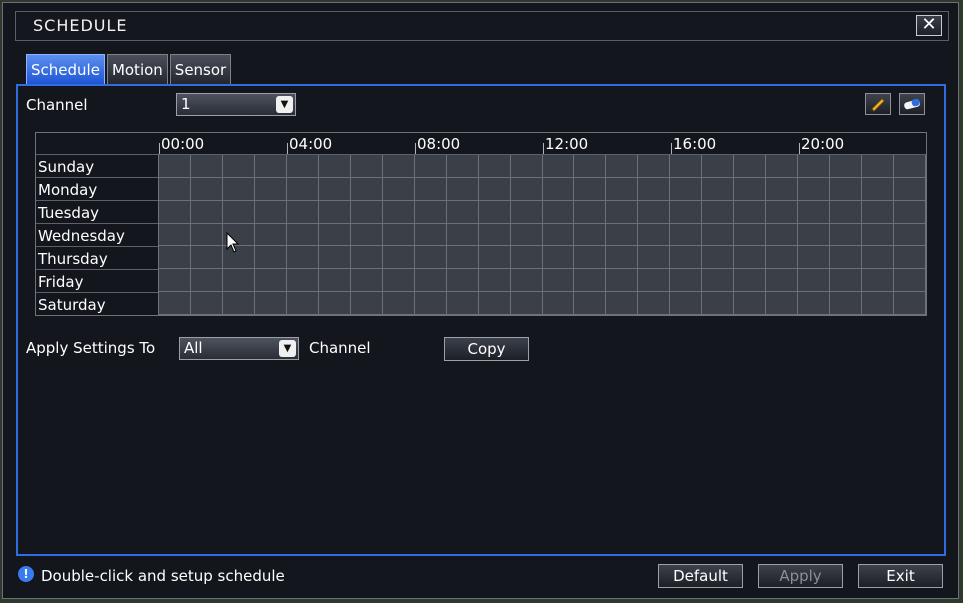 The width and height of the screenshot is (963, 603). Describe the element at coordinates (200, 69) in the screenshot. I see `tab-sensor: Sensor` at that location.